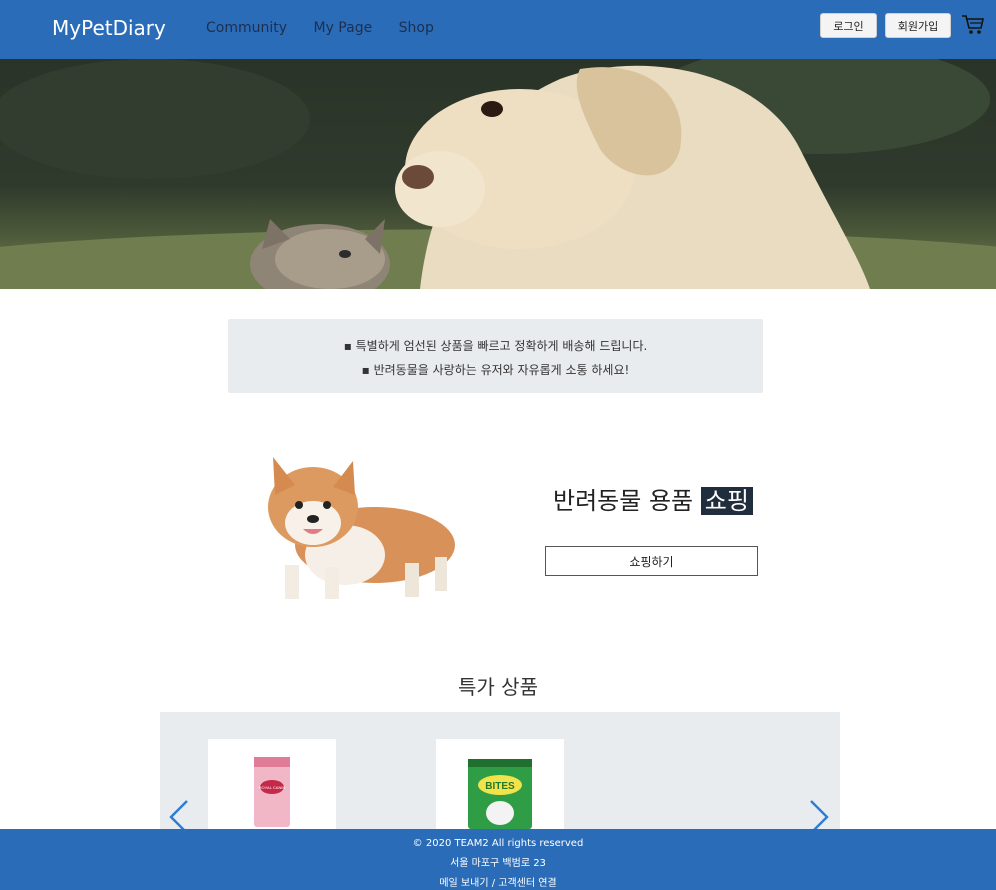  Describe the element at coordinates (495, 370) in the screenshot. I see `notice-line: ▪ 반려동물을 사랑하는 유저와 자유롭게 소통 하세요!` at that location.